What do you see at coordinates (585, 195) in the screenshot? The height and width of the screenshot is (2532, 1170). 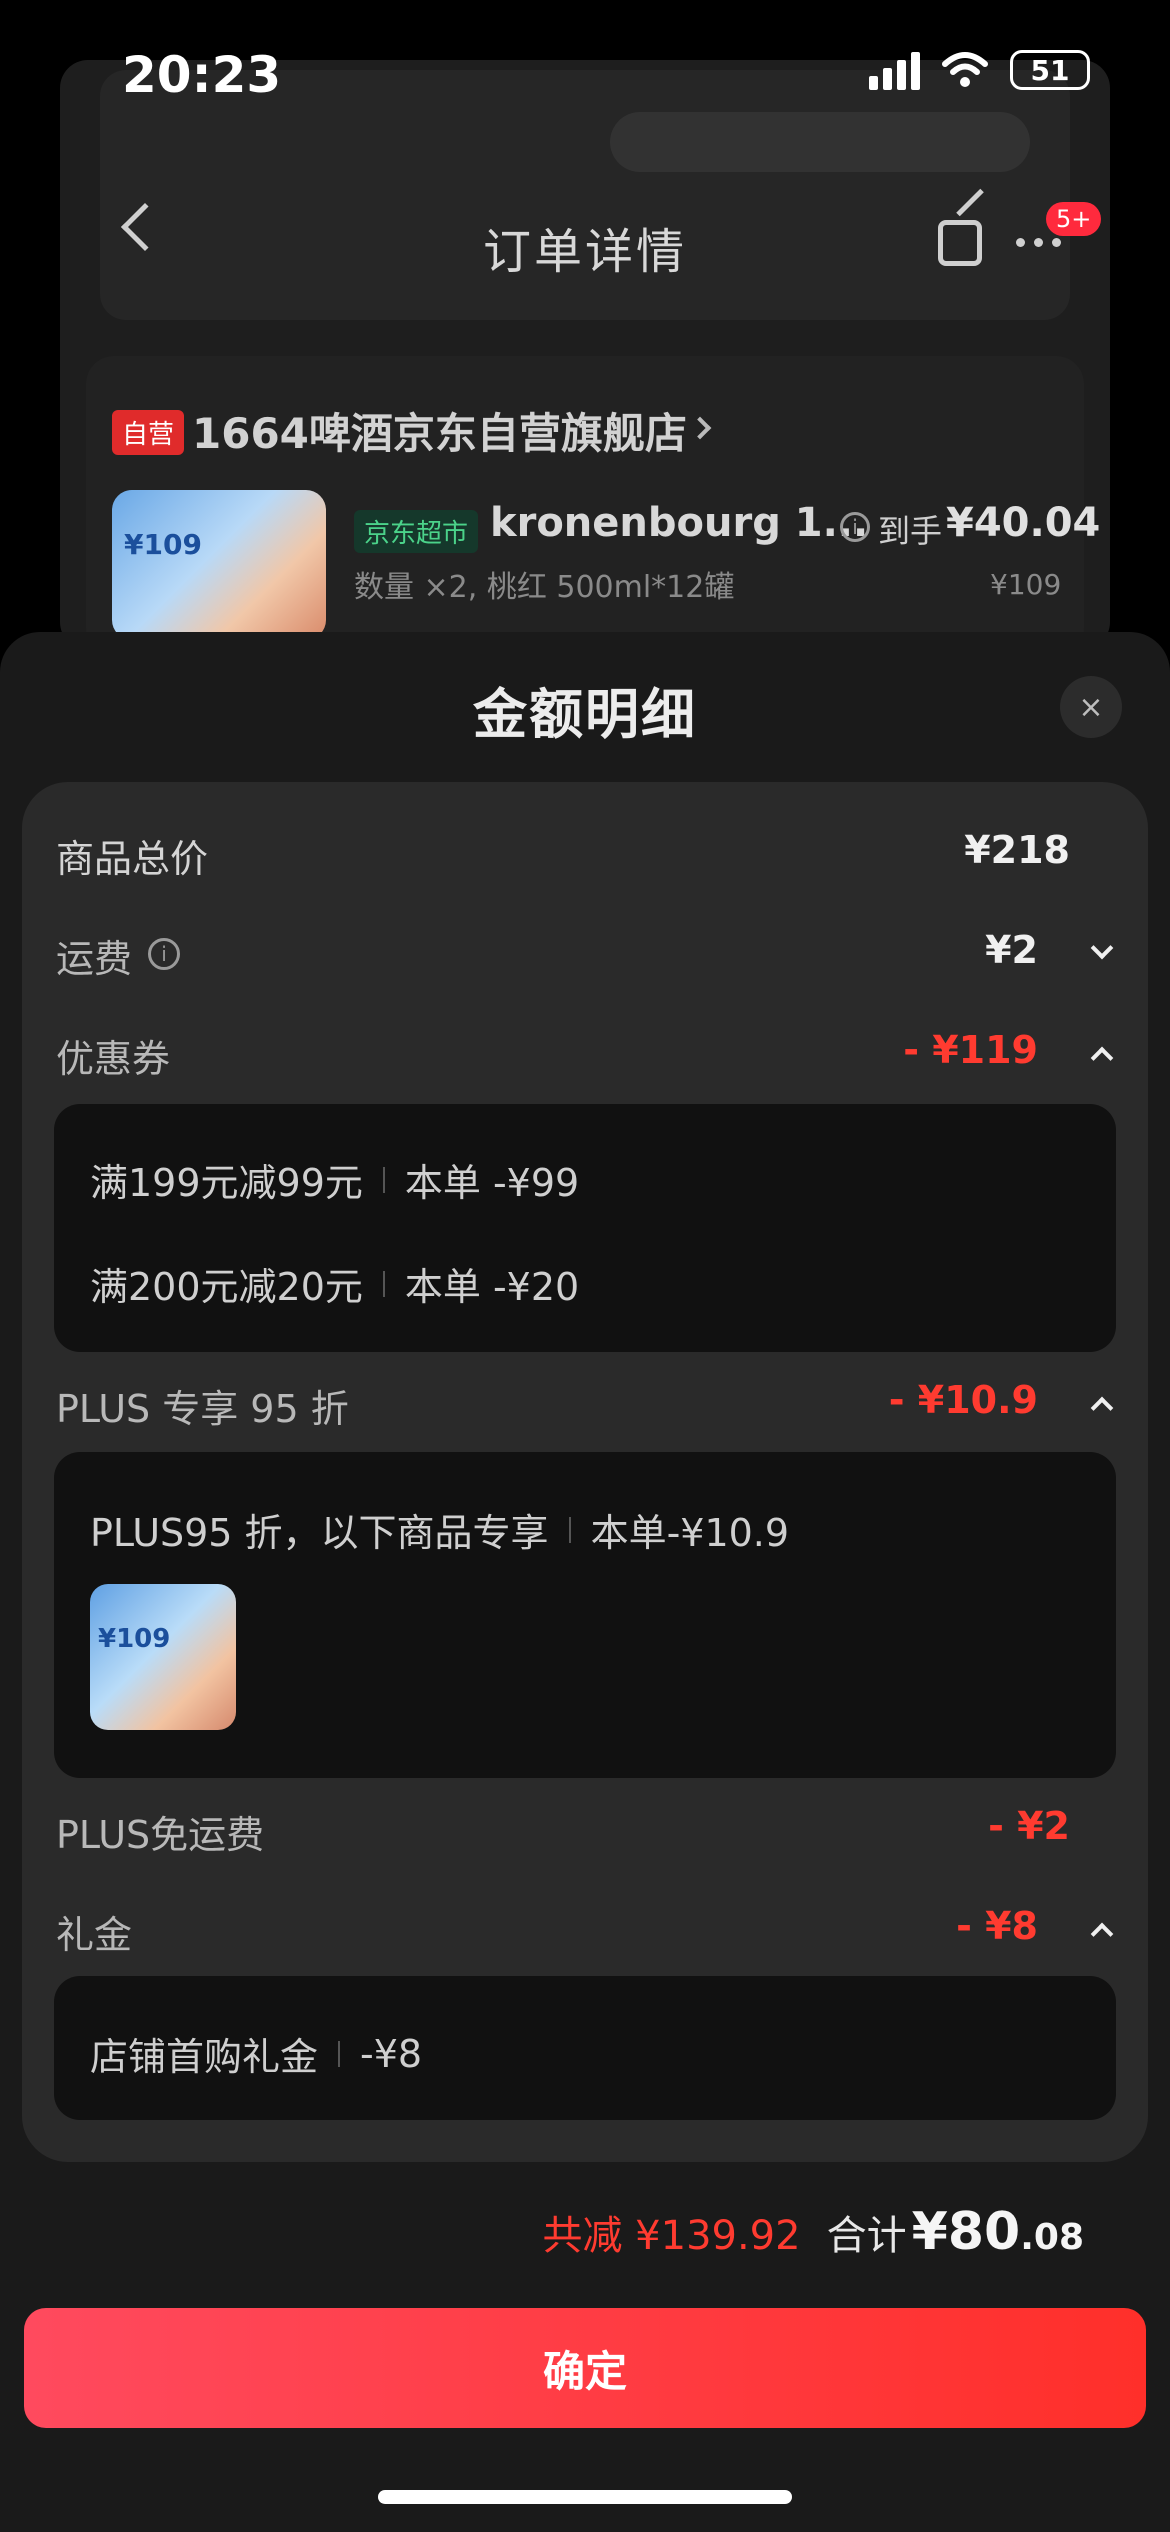 I see `background-banner` at bounding box center [585, 195].